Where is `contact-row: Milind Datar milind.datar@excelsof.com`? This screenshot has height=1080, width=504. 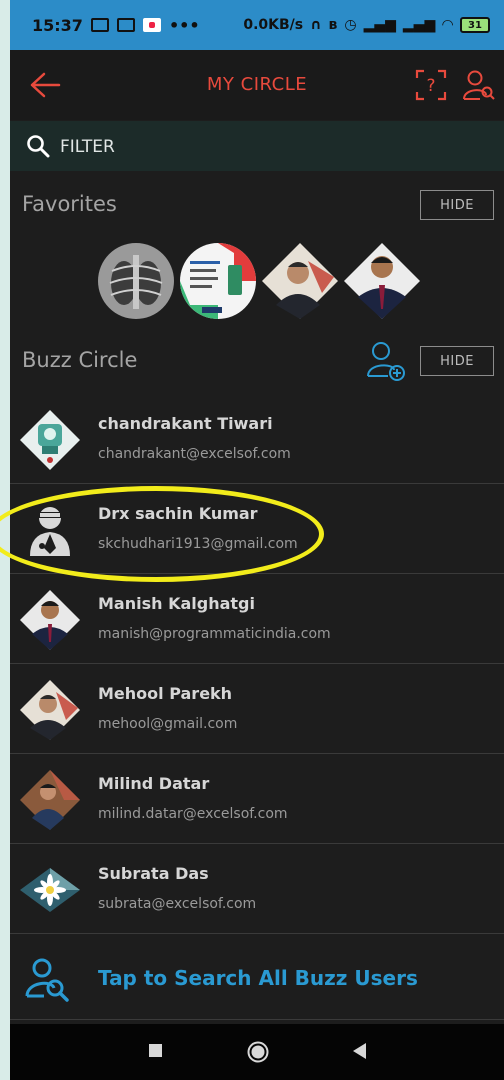 contact-row: Milind Datar milind.datar@excelsof.com is located at coordinates (257, 799).